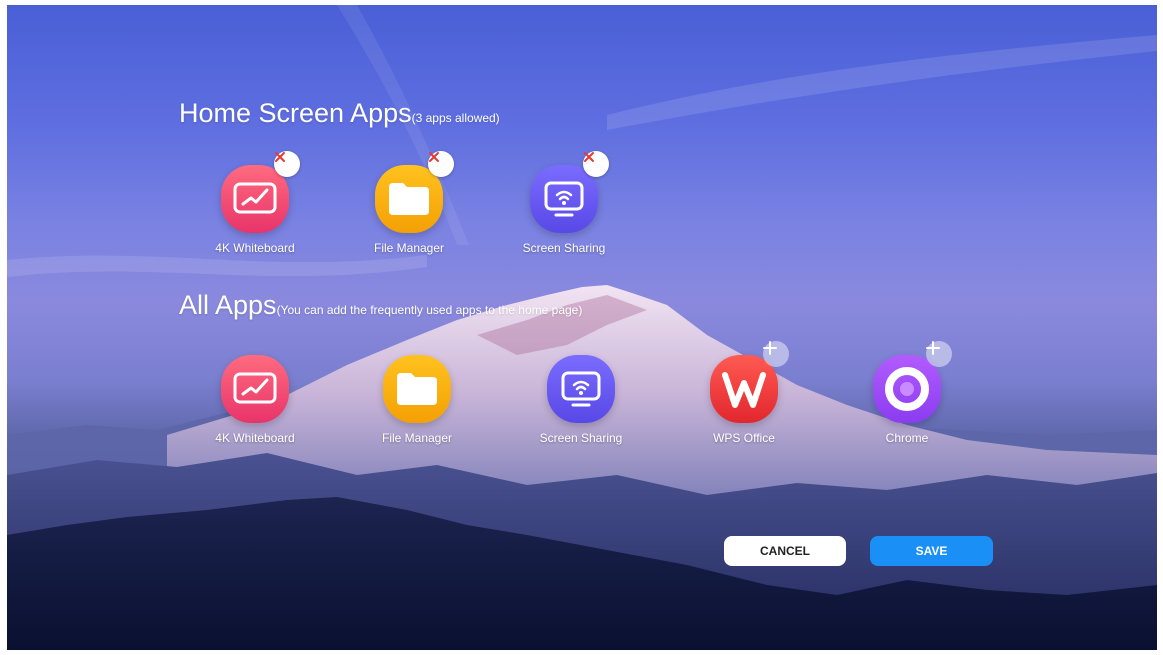 This screenshot has width=1163, height=655. I want to click on home-title: Home Screen Apps, so click(295, 113).